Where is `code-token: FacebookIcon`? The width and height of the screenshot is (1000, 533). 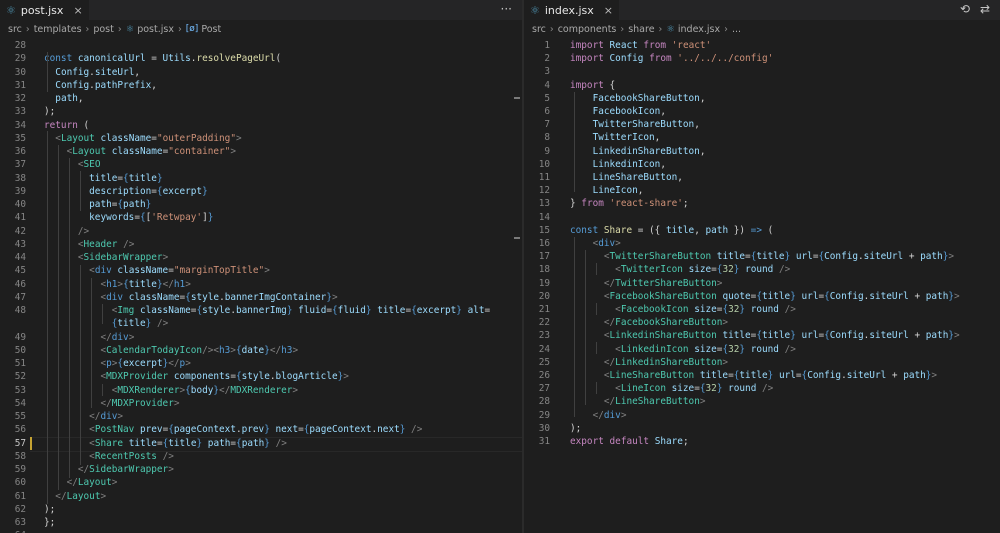 code-token: FacebookIcon is located at coordinates (626, 111).